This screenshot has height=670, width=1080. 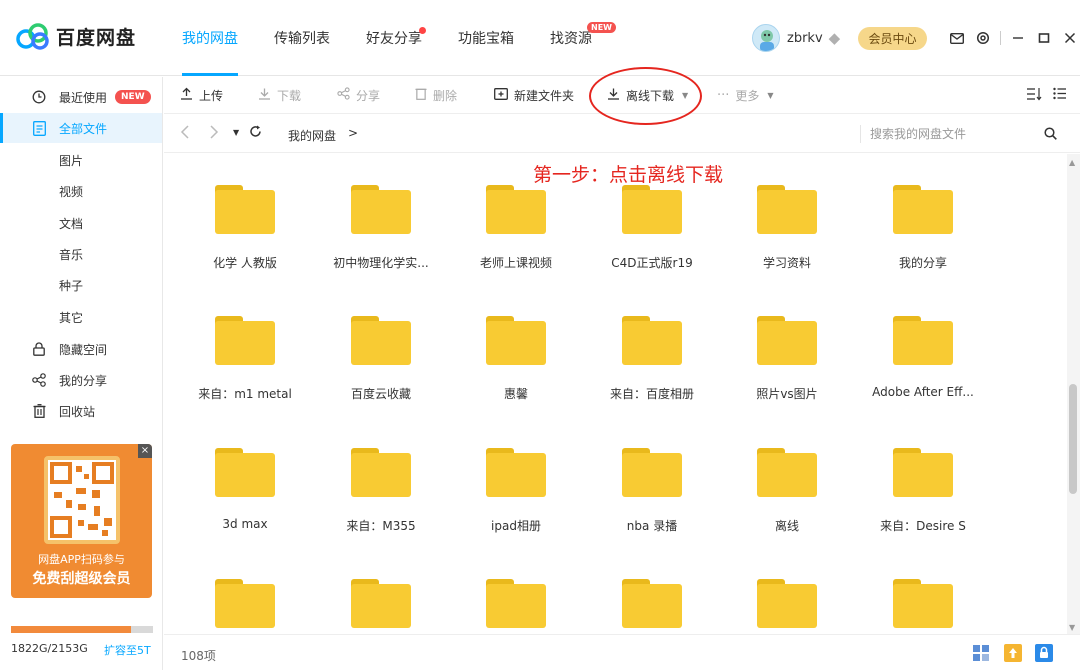 I want to click on tab-my-netdisk: 我的网盘, so click(x=210, y=38).